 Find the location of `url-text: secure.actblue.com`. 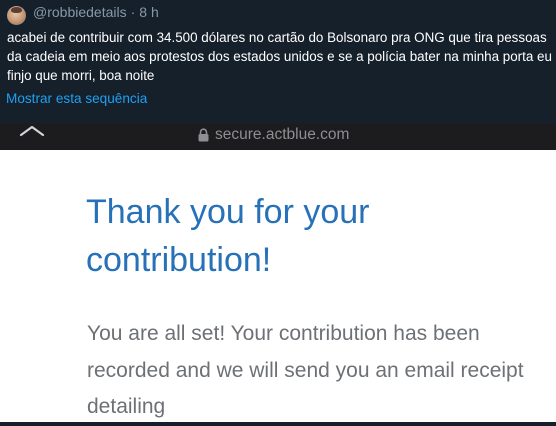

url-text: secure.actblue.com is located at coordinates (282, 134).